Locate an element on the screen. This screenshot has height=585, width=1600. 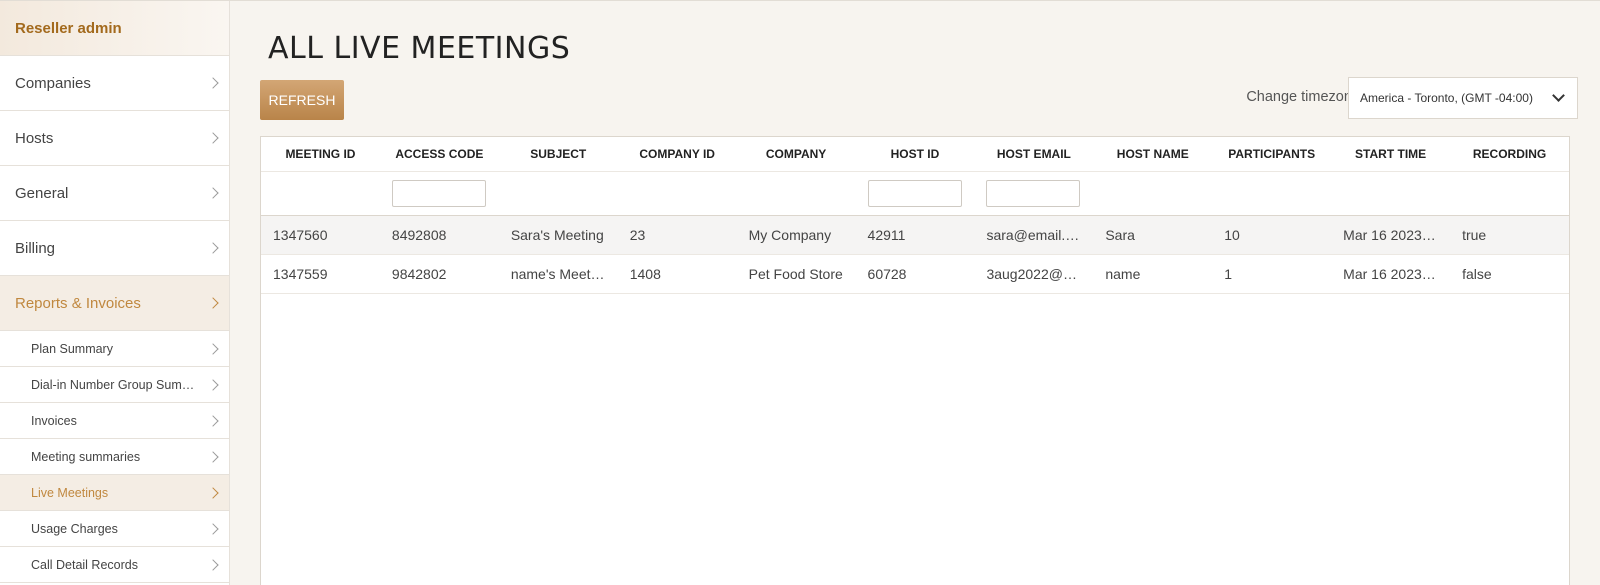
sidebar-subitem-usage-charges: Usage Charges is located at coordinates (114, 529).